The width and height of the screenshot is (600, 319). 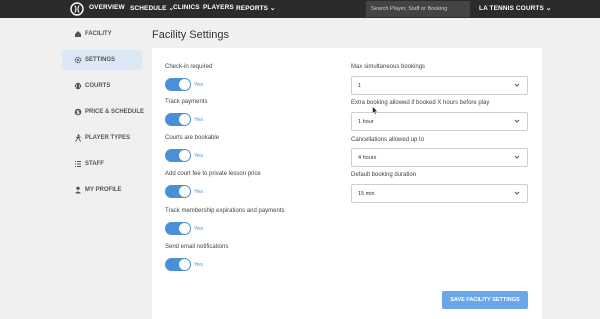 I want to click on sidebar-item-settings: SETTINGS, so click(x=102, y=60).